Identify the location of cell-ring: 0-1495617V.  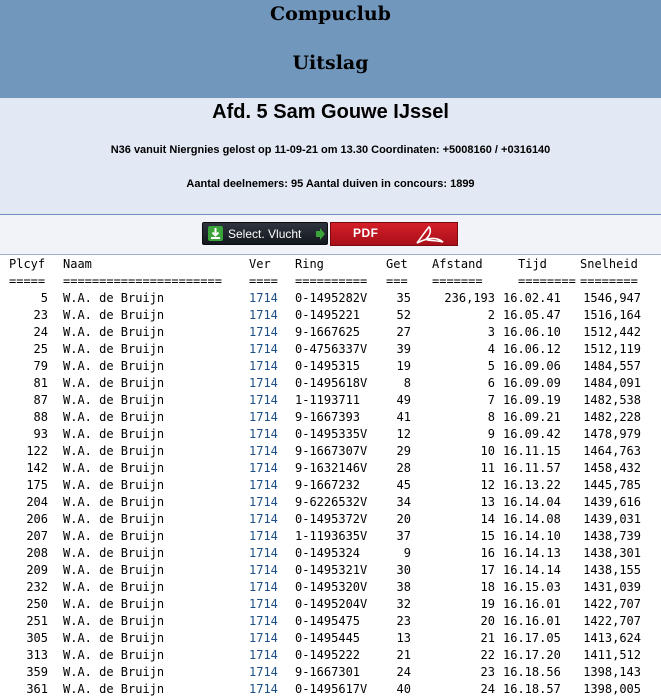
(331, 689).